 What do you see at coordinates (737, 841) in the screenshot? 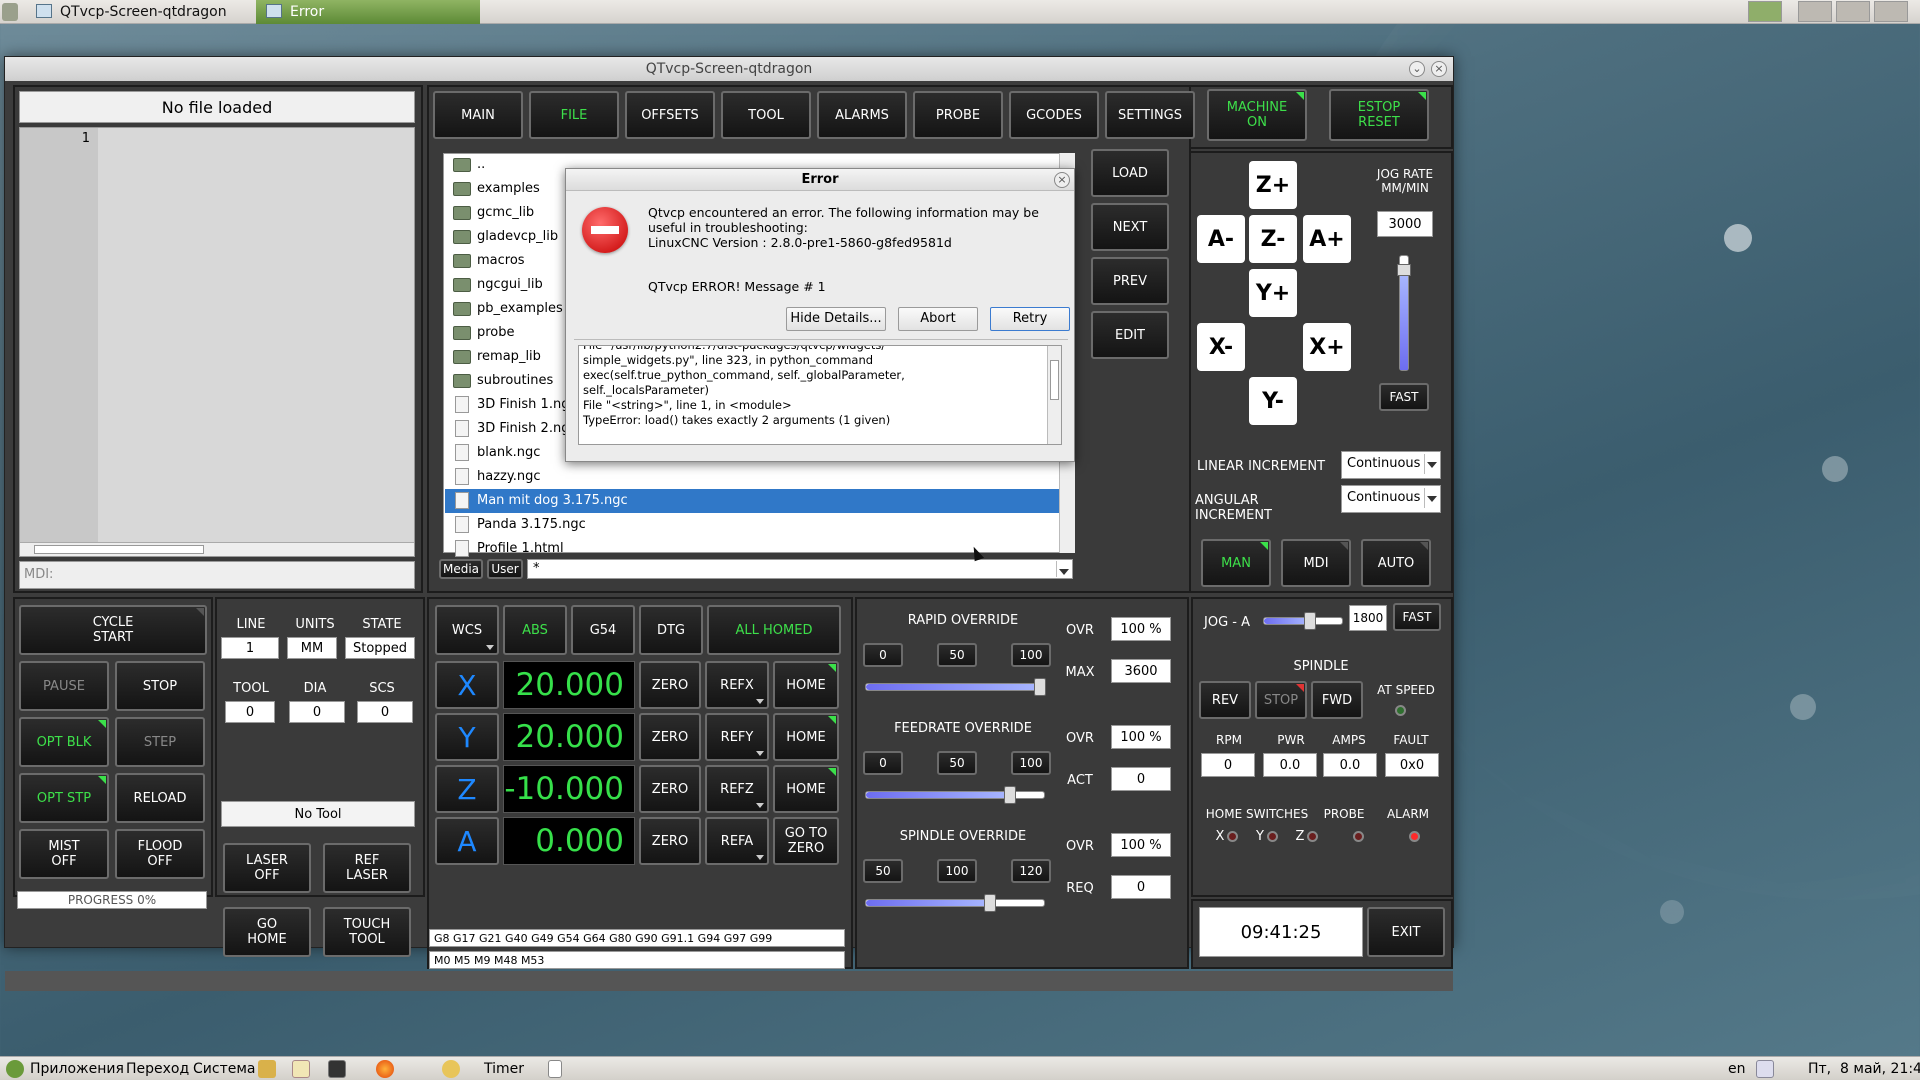
I see `ref-a-button: REFA` at bounding box center [737, 841].